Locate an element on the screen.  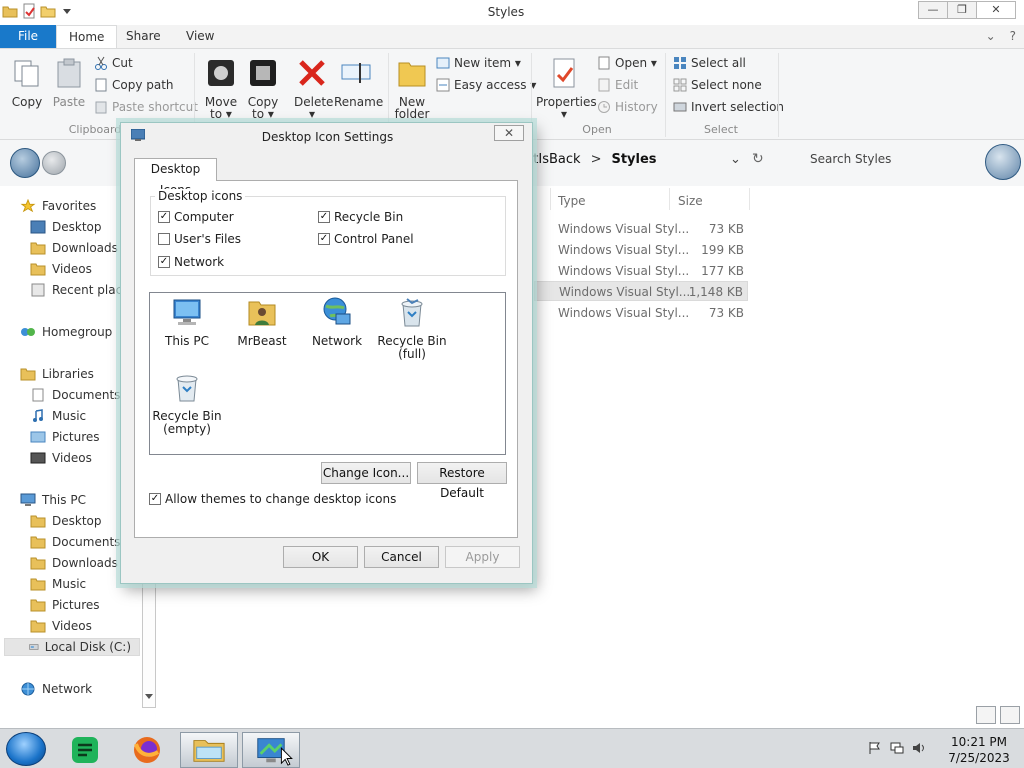
select-all-button: Select all is located at coordinates (709, 63).